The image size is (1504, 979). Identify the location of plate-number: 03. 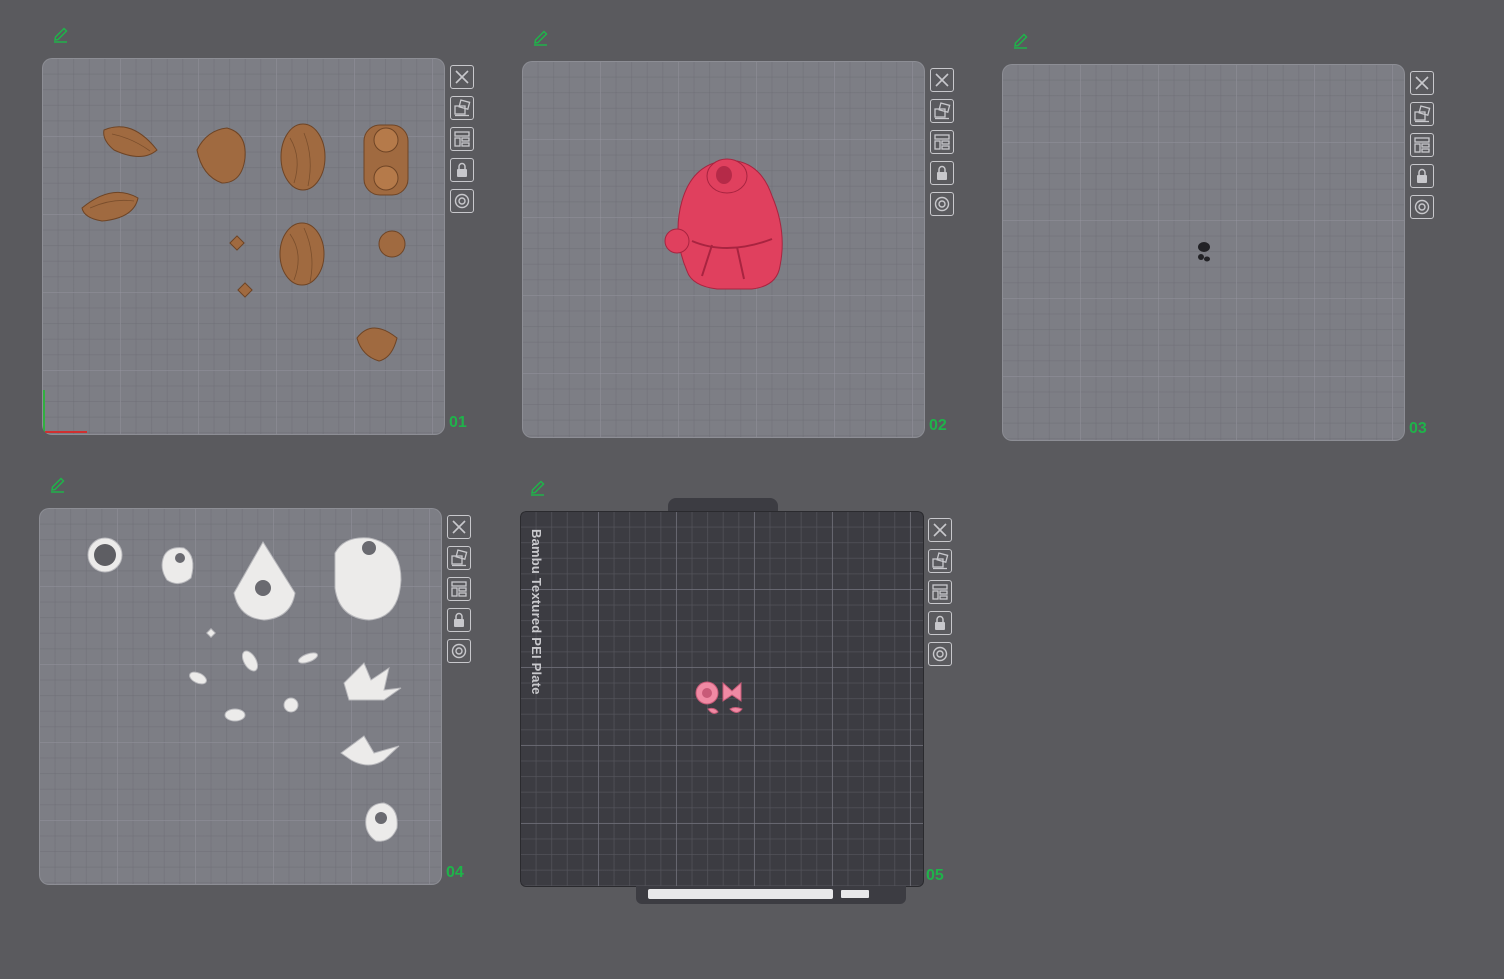
(1418, 428).